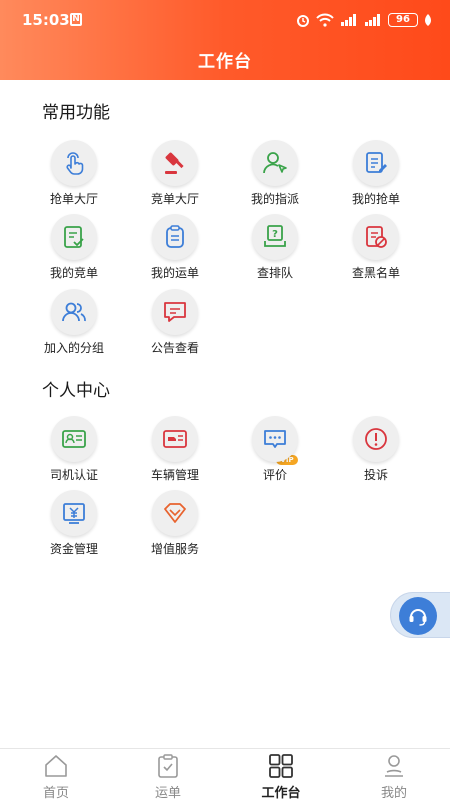 This screenshot has width=450, height=800. I want to click on diamond-icon, so click(175, 513).